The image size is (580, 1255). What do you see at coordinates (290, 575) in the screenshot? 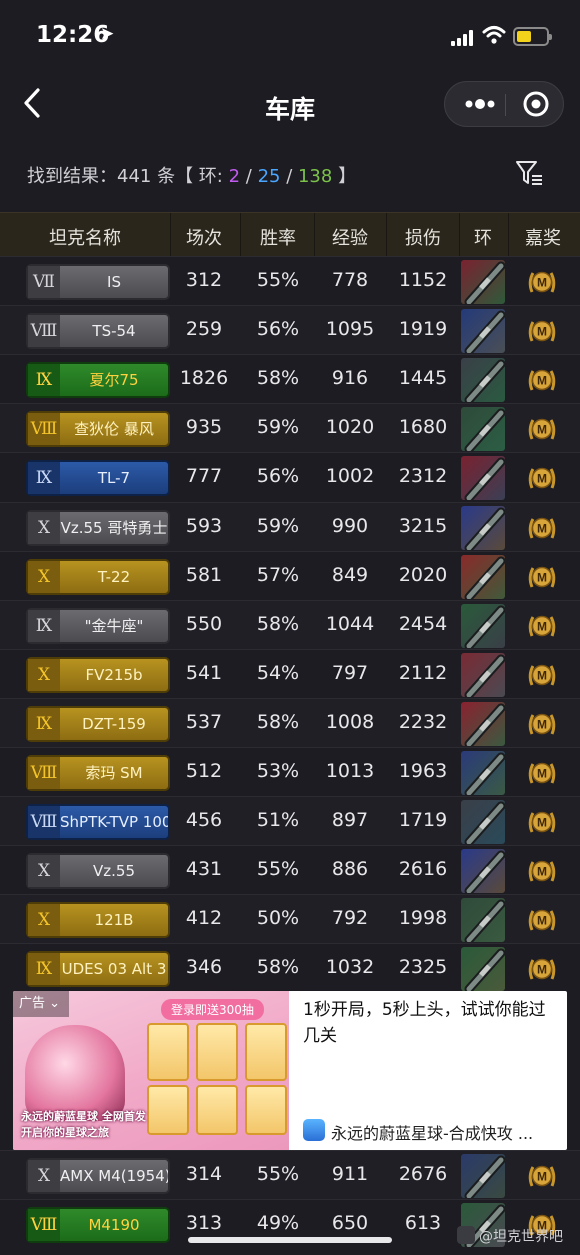
I see `table-row: Ⅹ T-22 581 57% 849 2020 M` at bounding box center [290, 575].